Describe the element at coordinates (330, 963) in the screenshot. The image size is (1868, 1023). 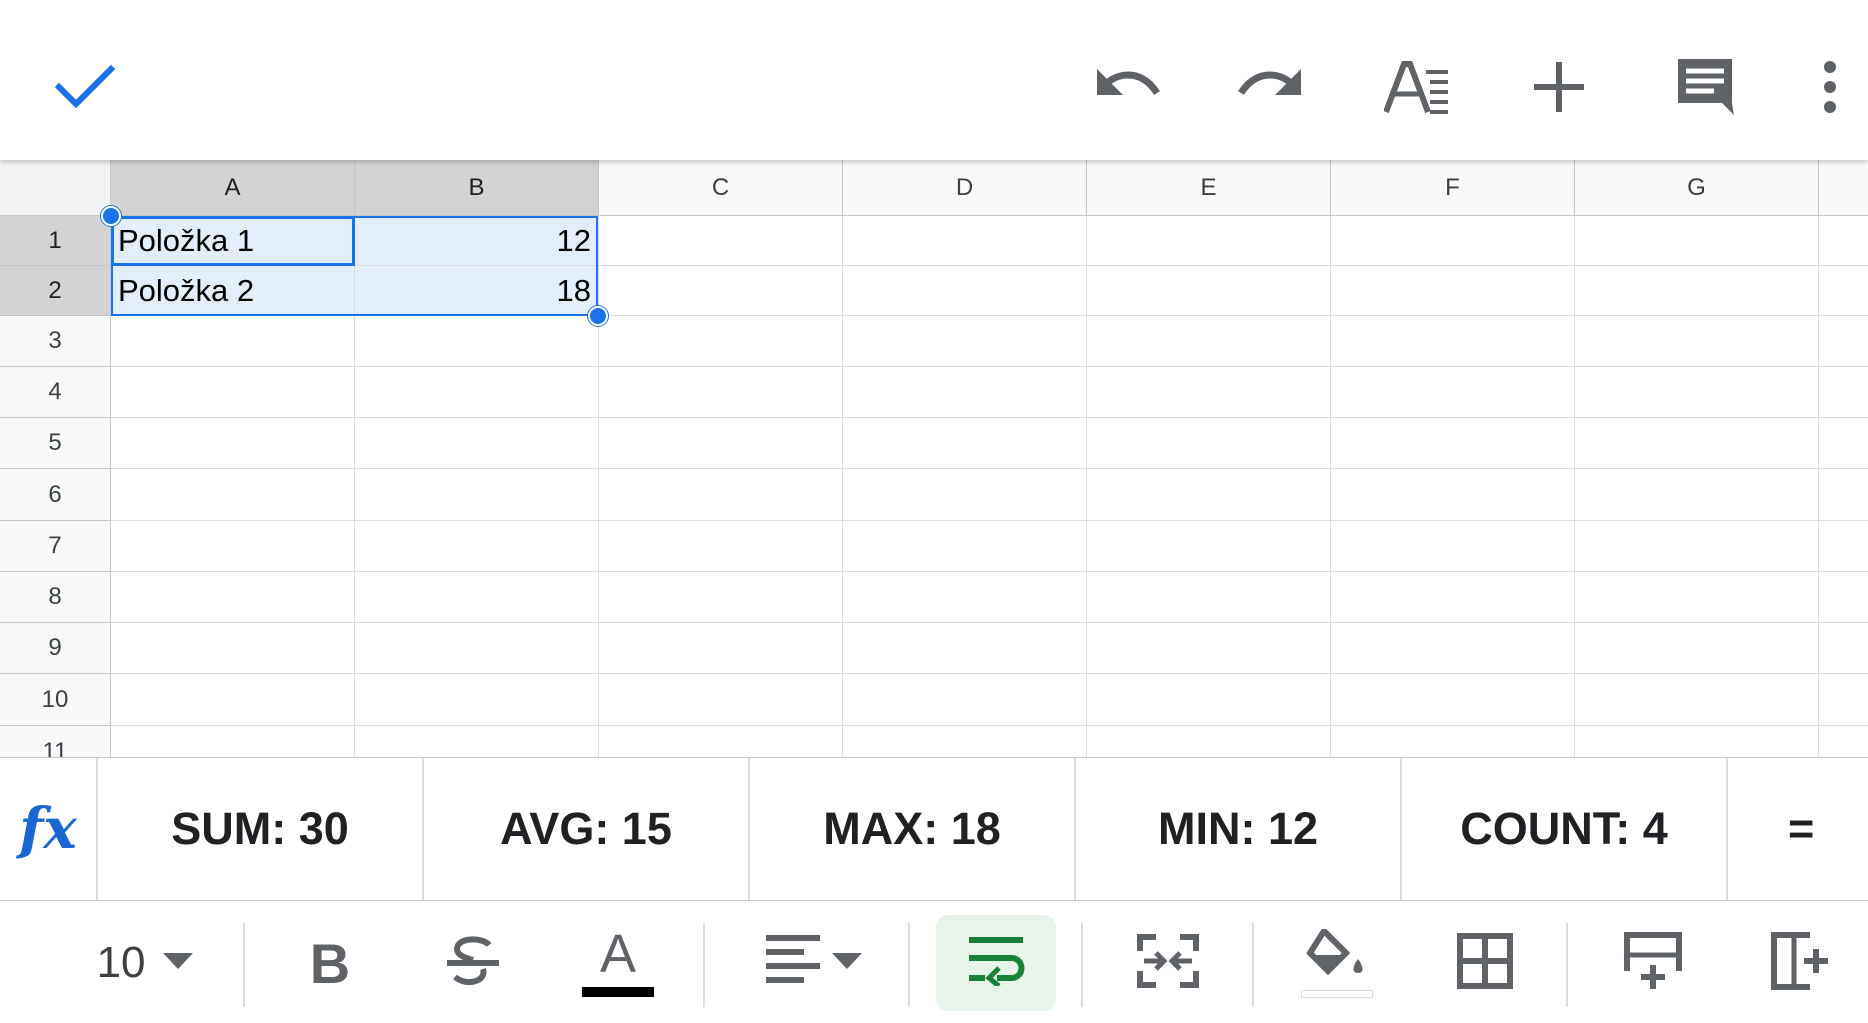
I see `bold-button: B` at that location.